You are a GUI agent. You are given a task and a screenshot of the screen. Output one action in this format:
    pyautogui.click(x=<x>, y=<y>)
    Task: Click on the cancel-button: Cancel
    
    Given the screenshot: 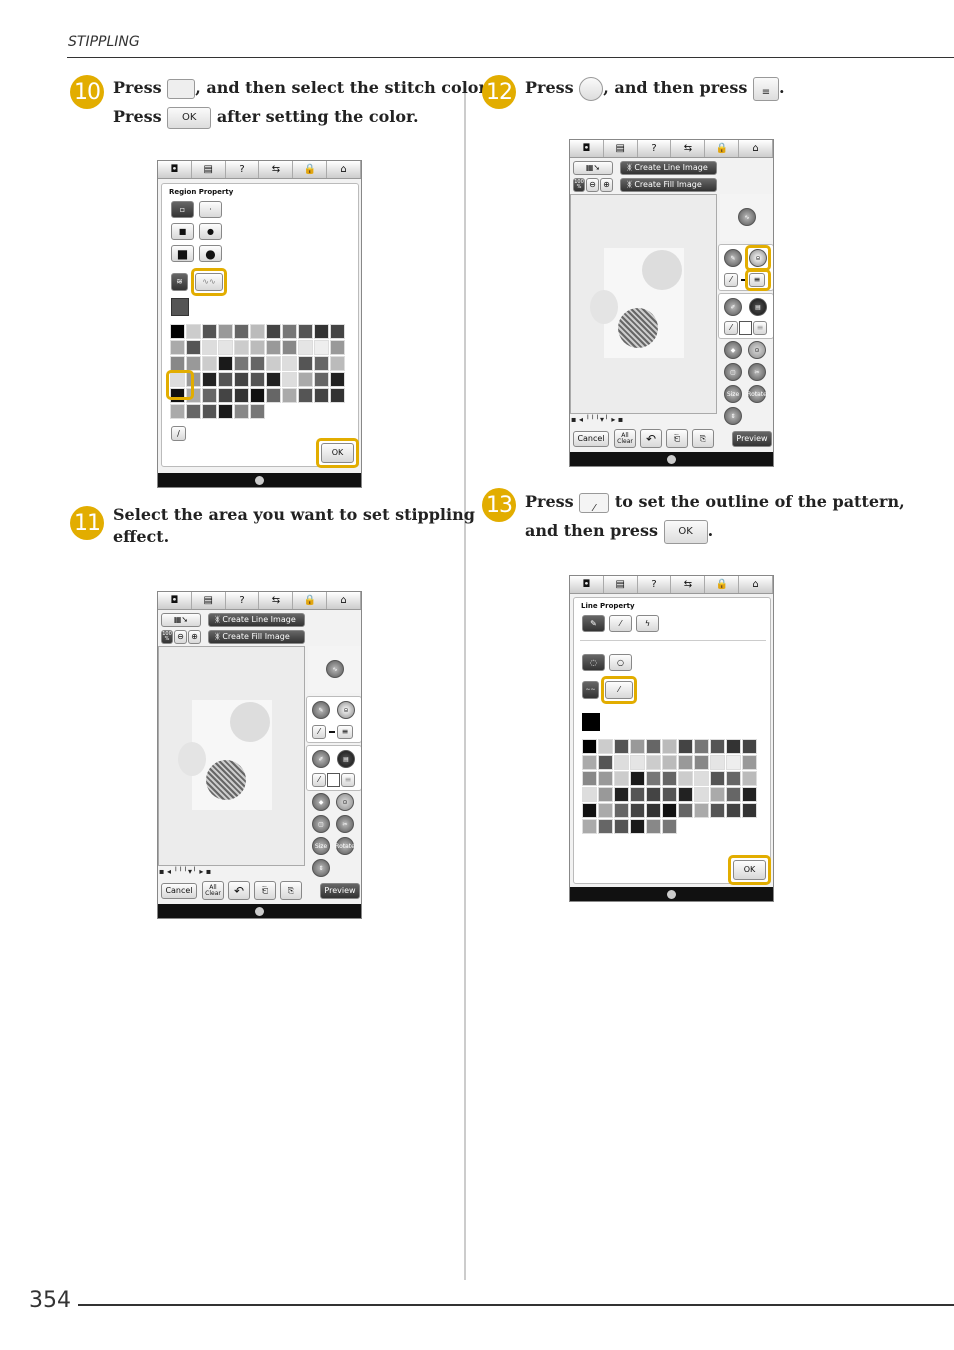 What is the action you would take?
    pyautogui.click(x=179, y=891)
    